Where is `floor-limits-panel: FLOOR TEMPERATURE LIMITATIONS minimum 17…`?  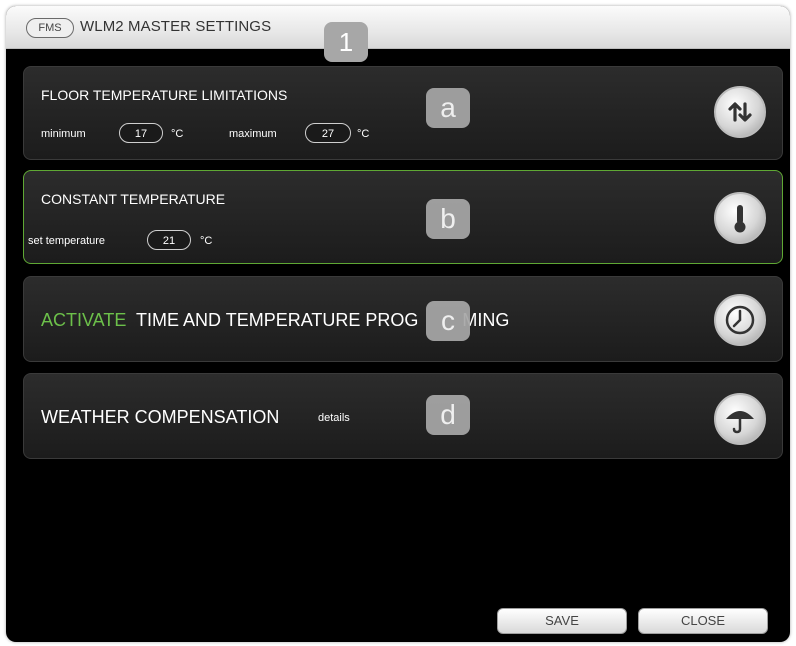
floor-limits-panel: FLOOR TEMPERATURE LIMITATIONS minimum 17… is located at coordinates (403, 113).